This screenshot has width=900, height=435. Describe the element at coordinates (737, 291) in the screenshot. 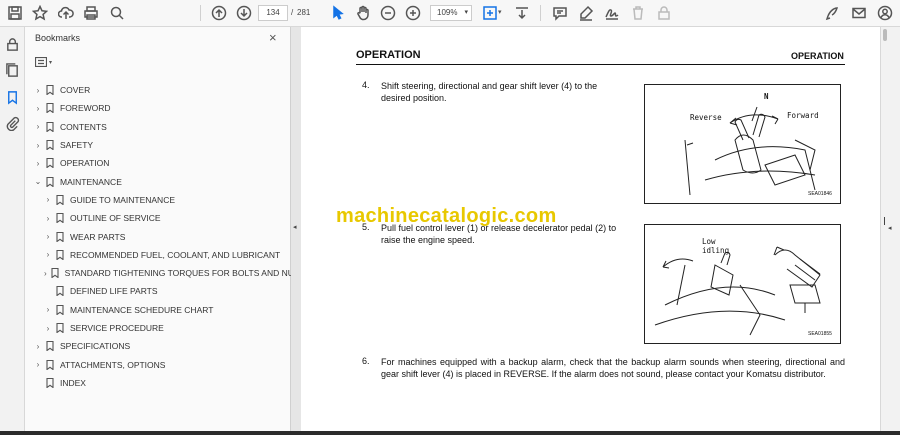

I see `fuel-lever-illustration` at that location.